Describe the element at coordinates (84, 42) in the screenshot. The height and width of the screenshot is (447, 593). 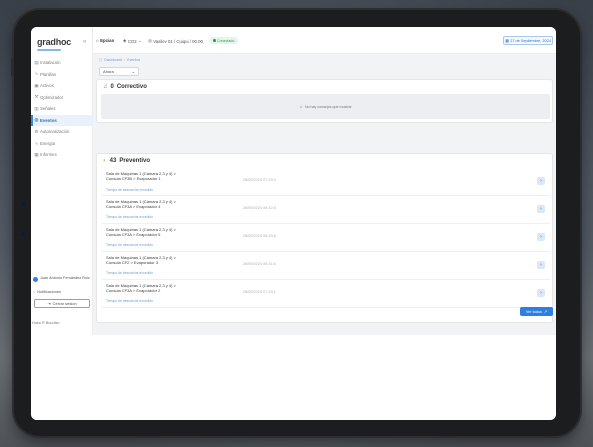
I see `collapse-sidebar-button: «` at that location.